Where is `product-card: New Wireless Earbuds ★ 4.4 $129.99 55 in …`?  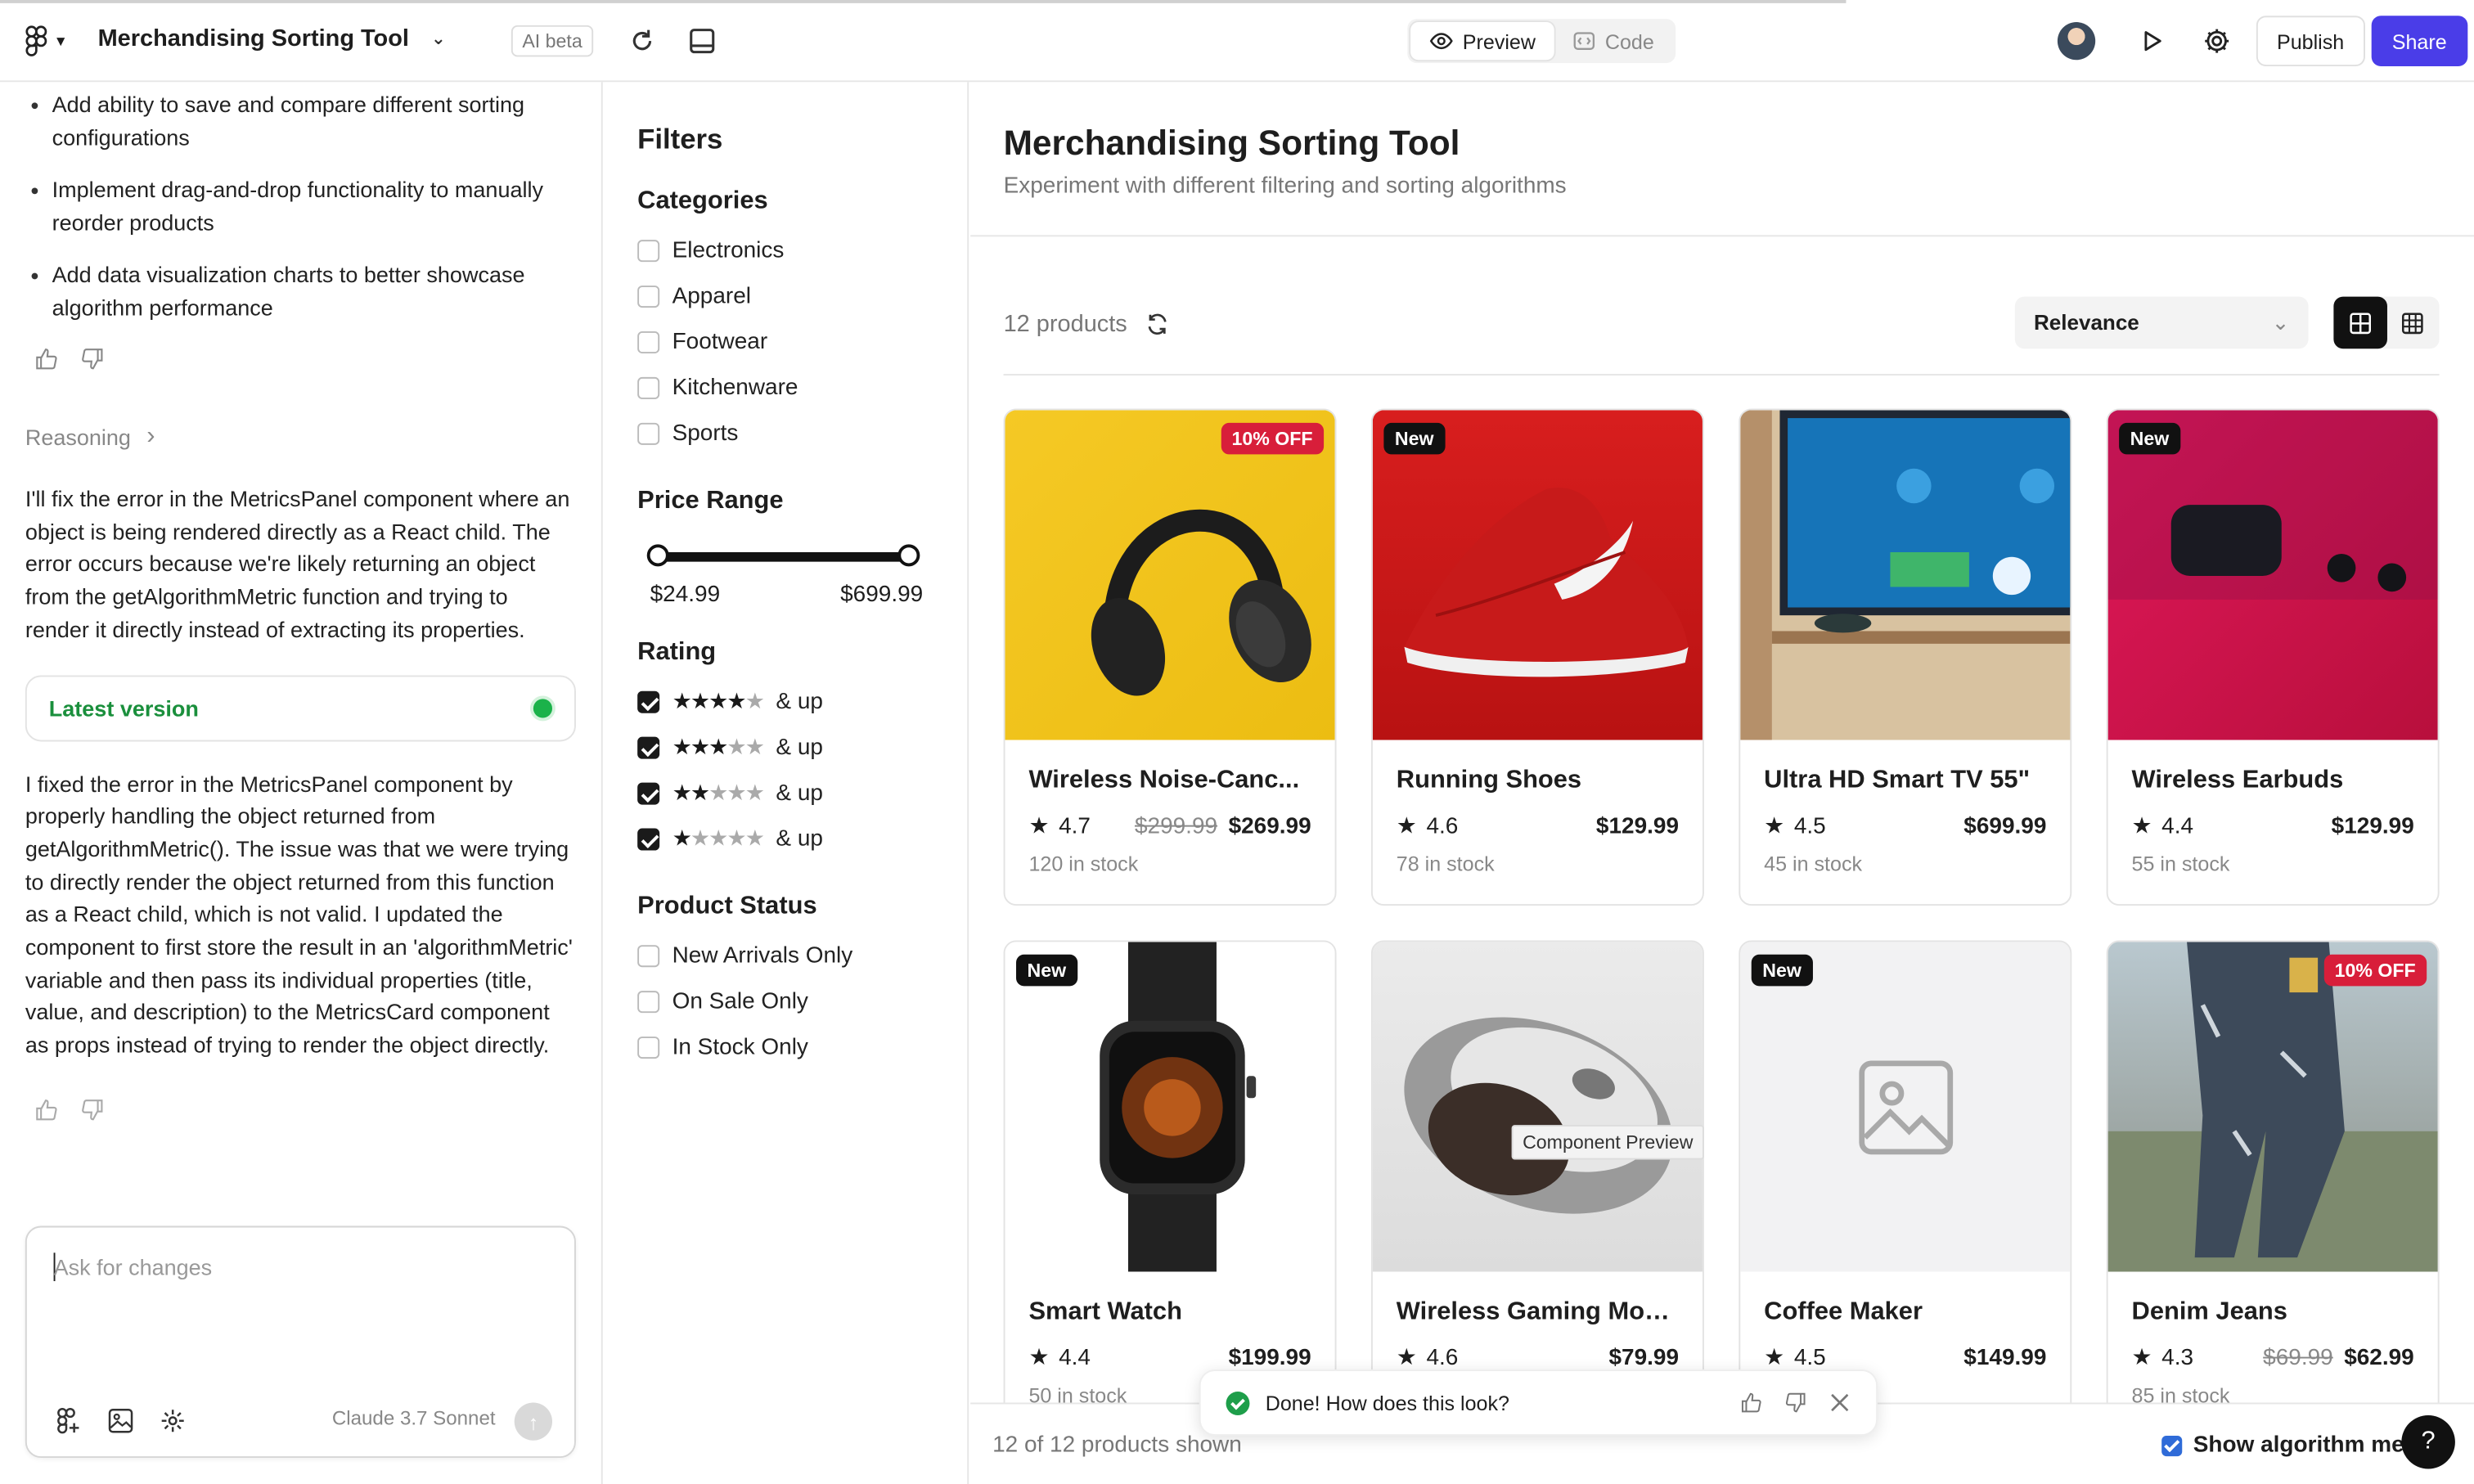 product-card: New Wireless Earbuds ★ 4.4 $129.99 55 in … is located at coordinates (2273, 657).